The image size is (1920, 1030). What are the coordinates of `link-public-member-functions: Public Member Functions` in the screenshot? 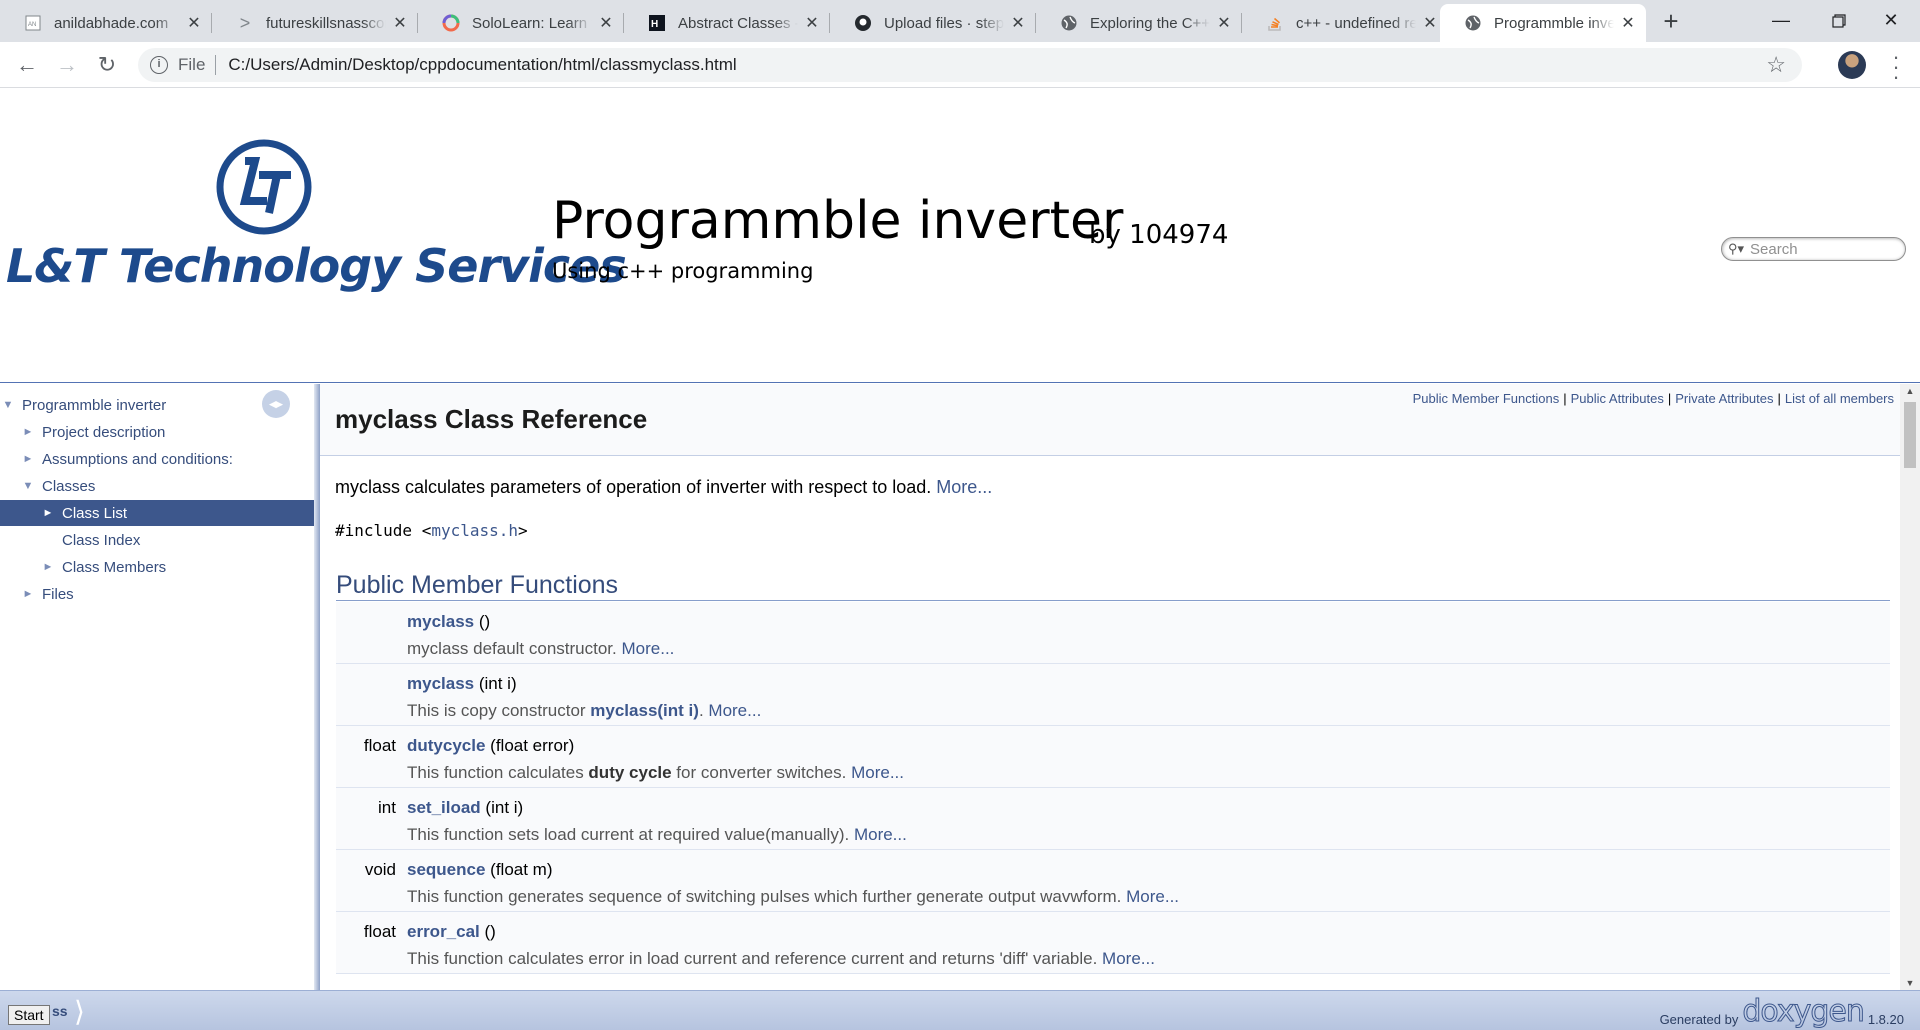 It's located at (1486, 398).